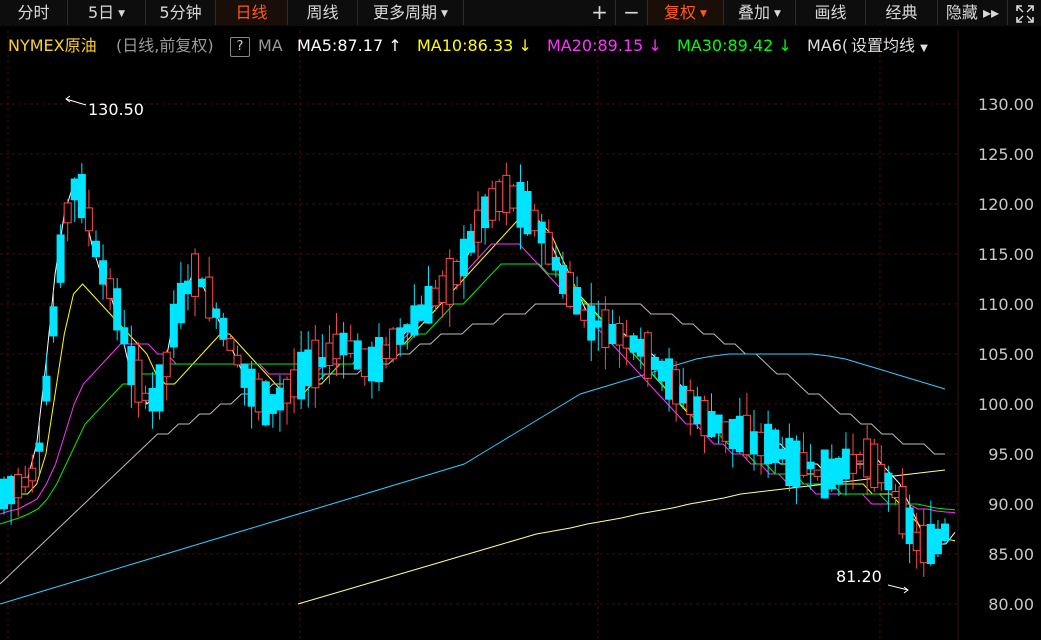 Image resolution: width=1041 pixels, height=640 pixels. What do you see at coordinates (1011, 454) in the screenshot?
I see `axis-tick-label: 95.00` at bounding box center [1011, 454].